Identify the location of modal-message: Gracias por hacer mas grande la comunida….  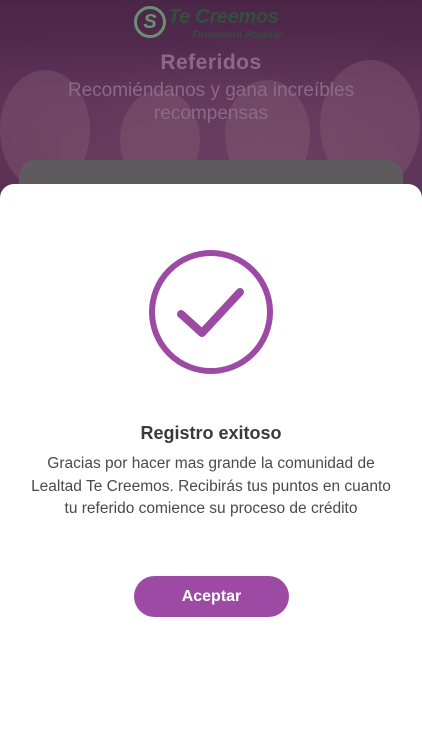
(211, 486).